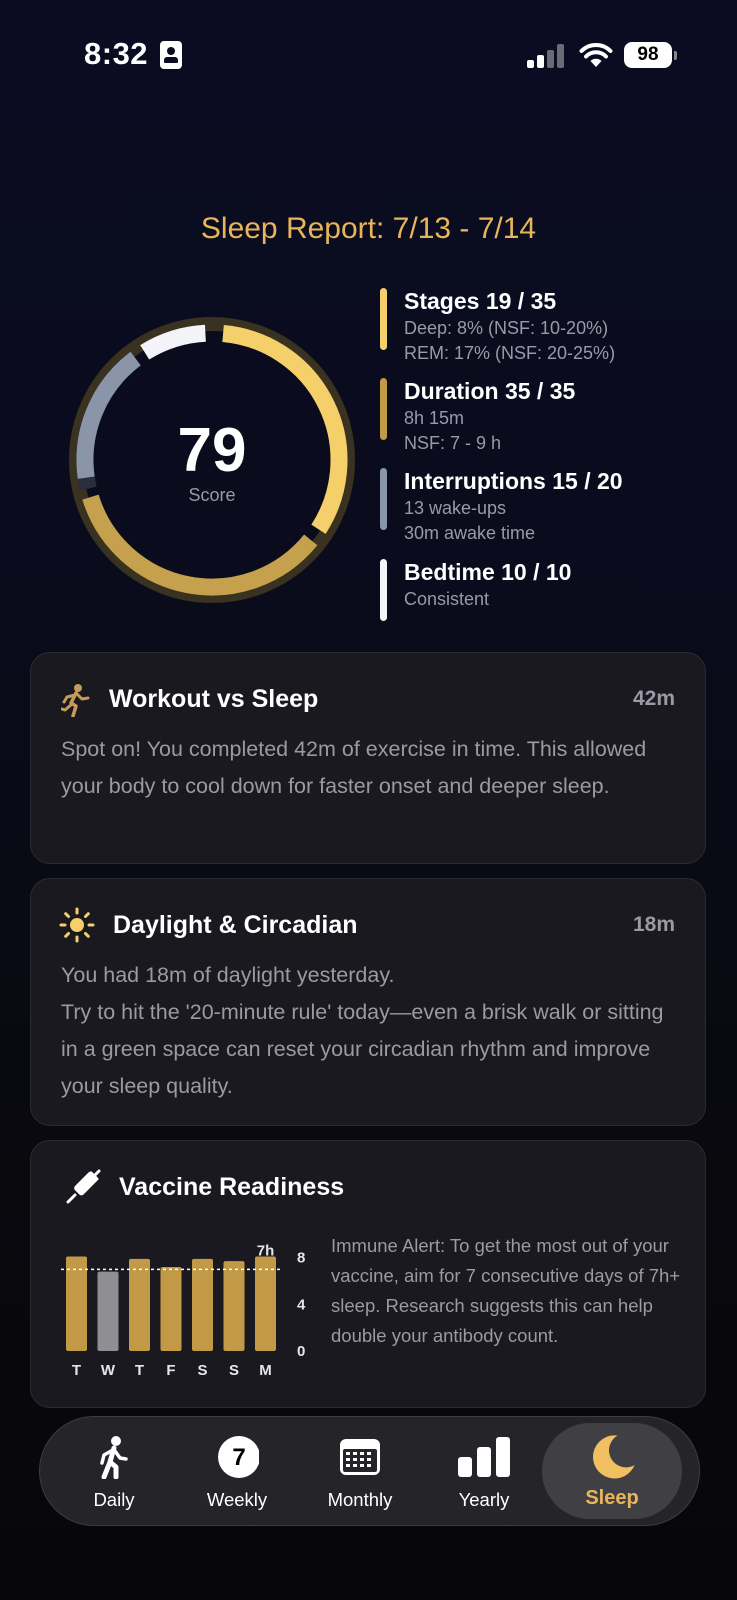 The image size is (737, 1600). Describe the element at coordinates (490, 391) in the screenshot. I see `metric-title: Duration 35 / 35` at that location.